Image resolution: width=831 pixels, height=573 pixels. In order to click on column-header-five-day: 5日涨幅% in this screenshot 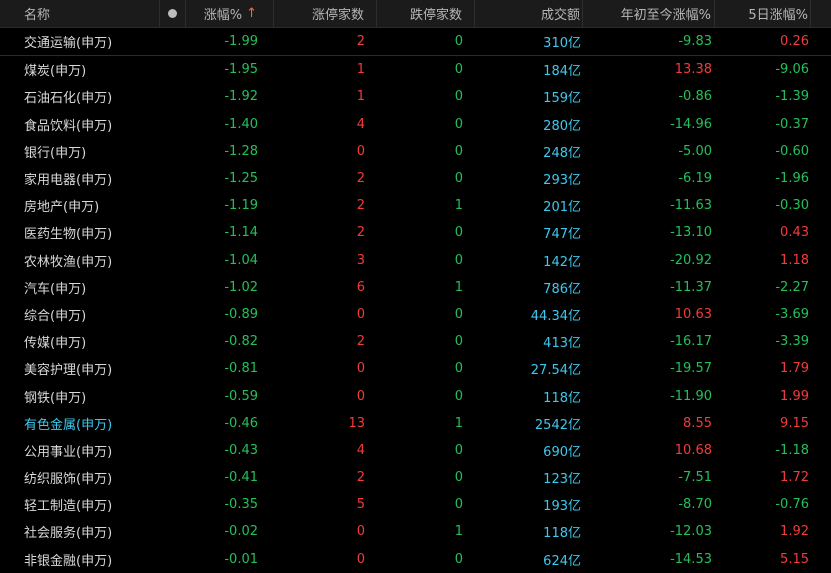, I will do `click(763, 13)`.